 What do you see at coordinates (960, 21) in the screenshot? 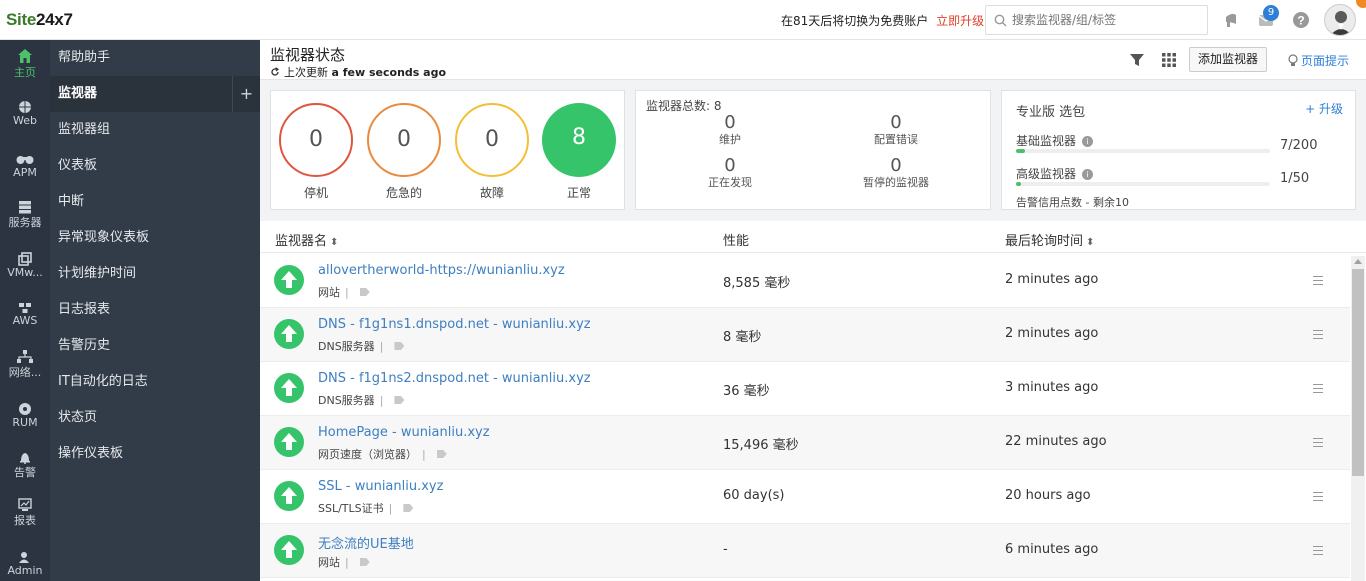
I see `upgrade-now-link: 立即升级` at bounding box center [960, 21].